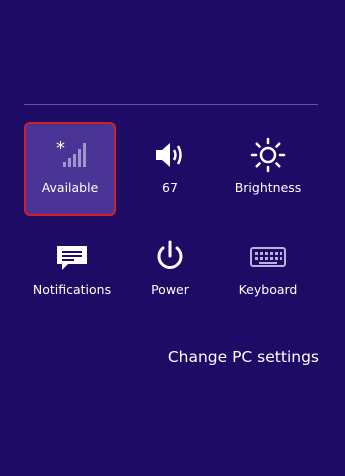 Image resolution: width=345 pixels, height=476 pixels. I want to click on network-tile: * Available, so click(70, 169).